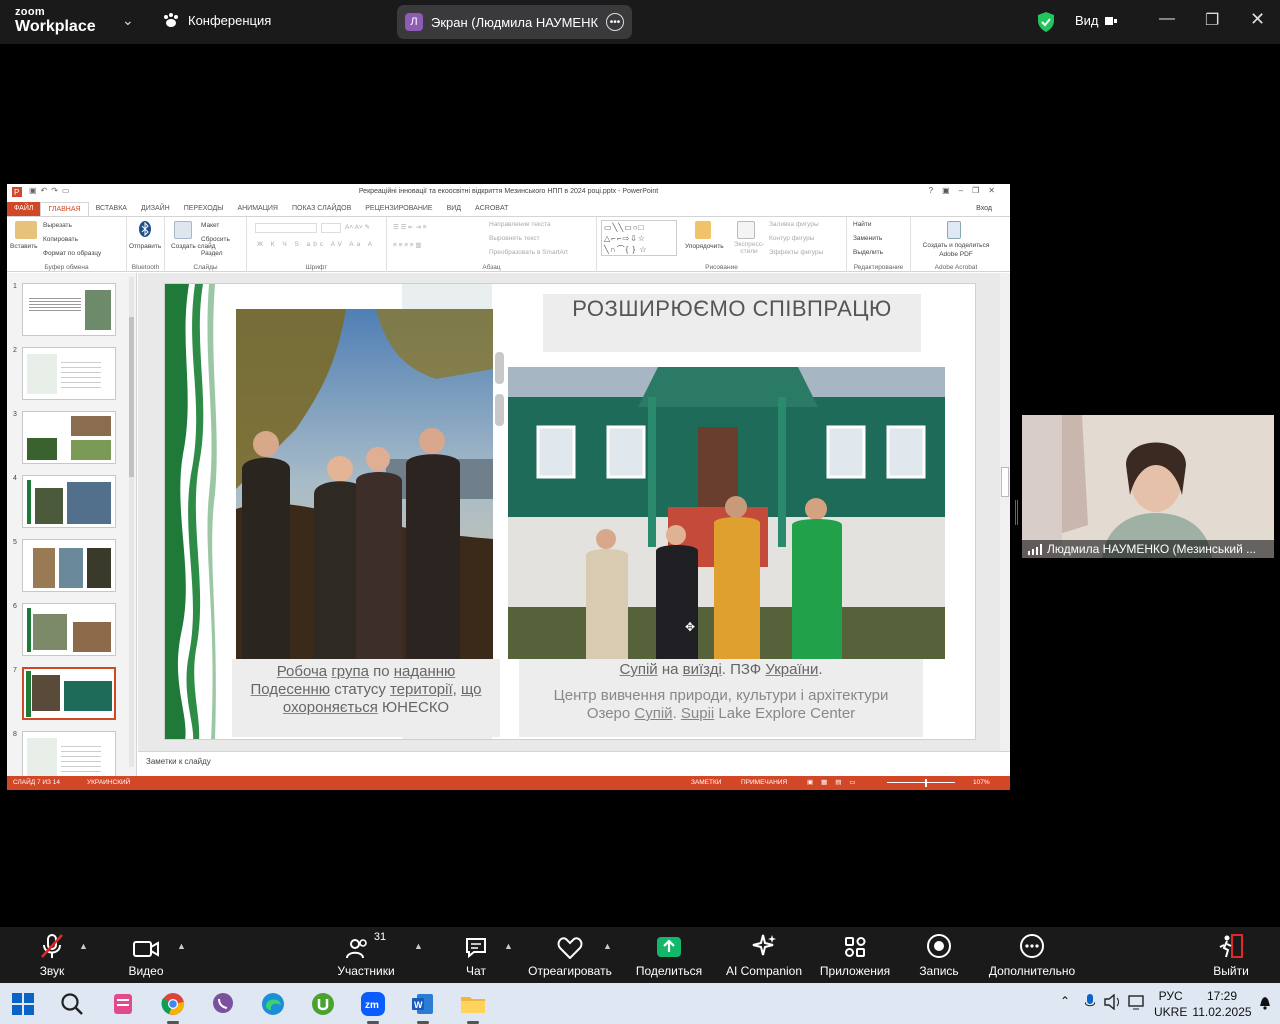 Image resolution: width=1280 pixels, height=1024 pixels. Describe the element at coordinates (123, 1004) in the screenshot. I see `notepad-app-icon` at that location.